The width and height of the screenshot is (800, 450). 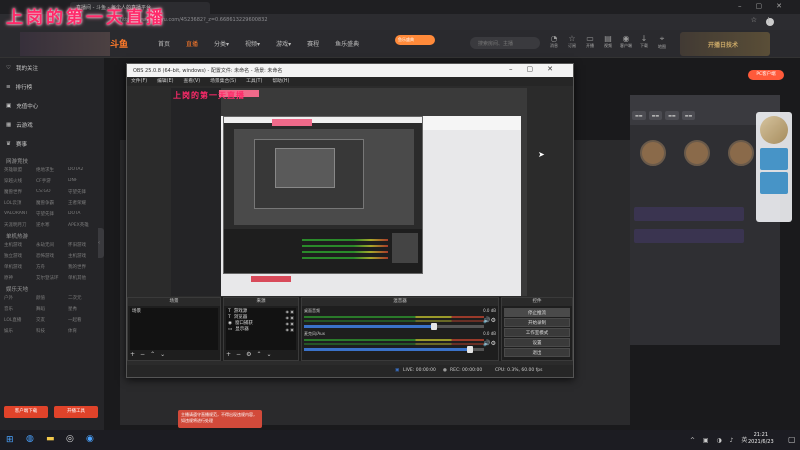 I want to click on category-link: 魔兽世界, so click(x=20, y=192).